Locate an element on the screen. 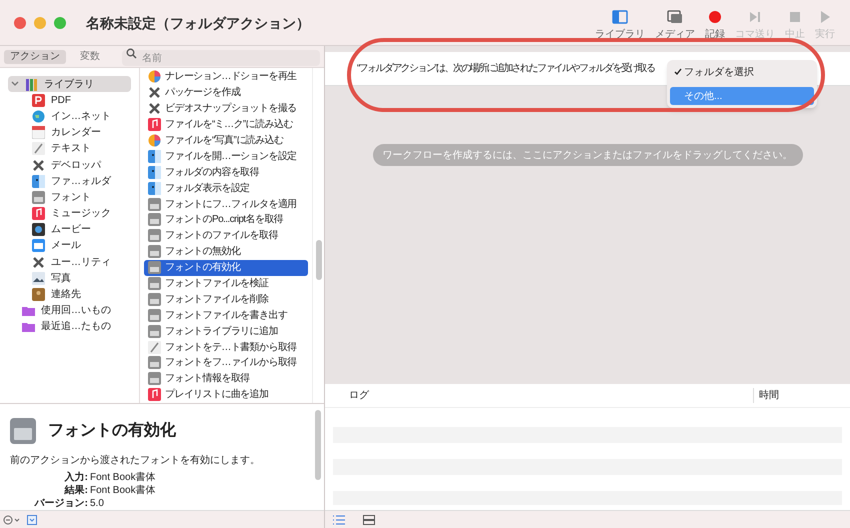  action-item: ファイルを開…ーションを設定 is located at coordinates (226, 156).